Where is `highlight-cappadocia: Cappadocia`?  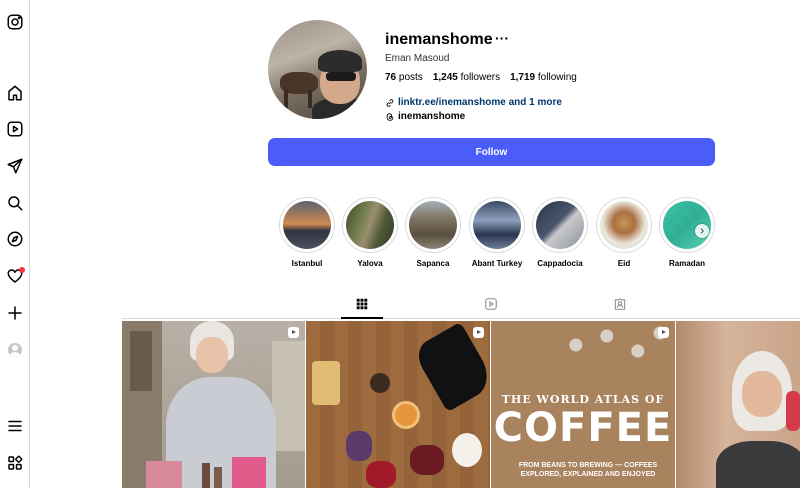
highlight-cappadocia: Cappadocia is located at coordinates (560, 232).